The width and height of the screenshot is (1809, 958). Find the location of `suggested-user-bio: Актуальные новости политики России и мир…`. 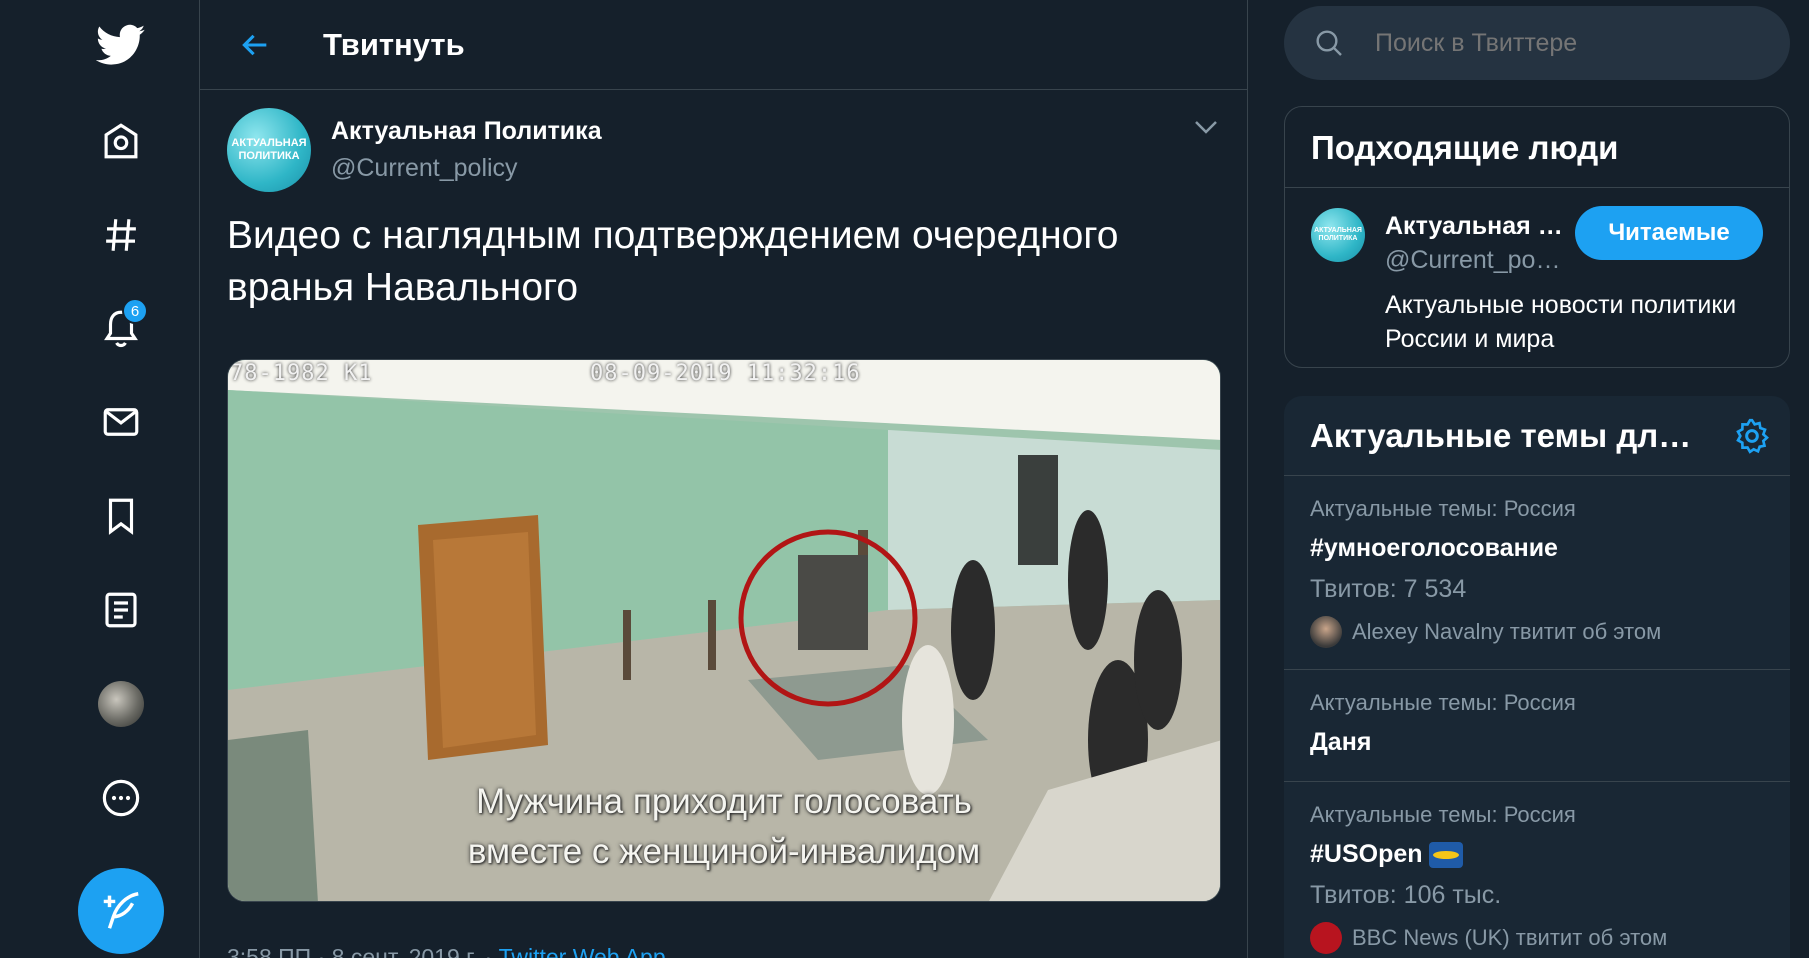

suggested-user-bio: Актуальные новости политики России и мир… is located at coordinates (1561, 322).